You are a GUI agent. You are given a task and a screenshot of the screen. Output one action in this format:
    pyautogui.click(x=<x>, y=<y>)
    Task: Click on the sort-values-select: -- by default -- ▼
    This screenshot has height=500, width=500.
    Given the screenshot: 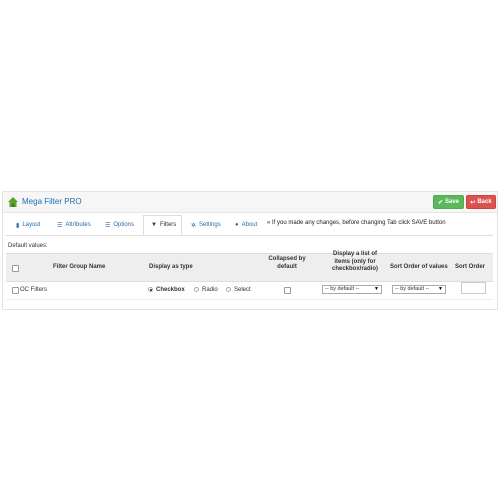 What is the action you would take?
    pyautogui.click(x=419, y=289)
    